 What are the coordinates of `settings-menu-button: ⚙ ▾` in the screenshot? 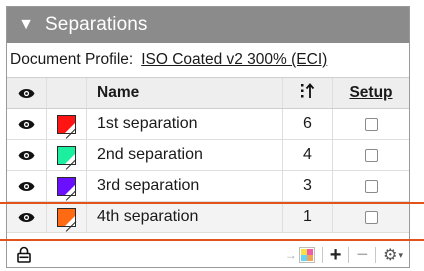 It's located at (393, 255).